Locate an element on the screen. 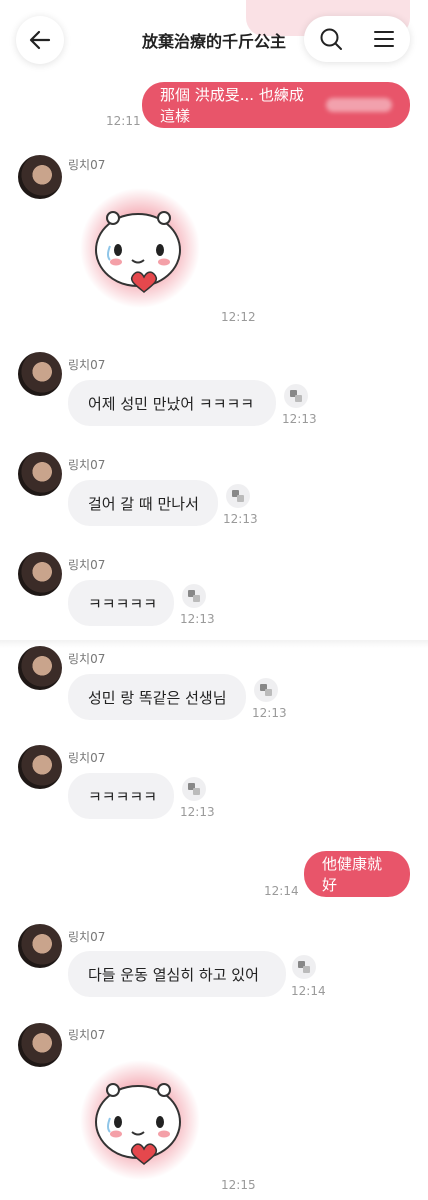  message-text: 那個 洪成旻... 也練成這樣 is located at coordinates (232, 105).